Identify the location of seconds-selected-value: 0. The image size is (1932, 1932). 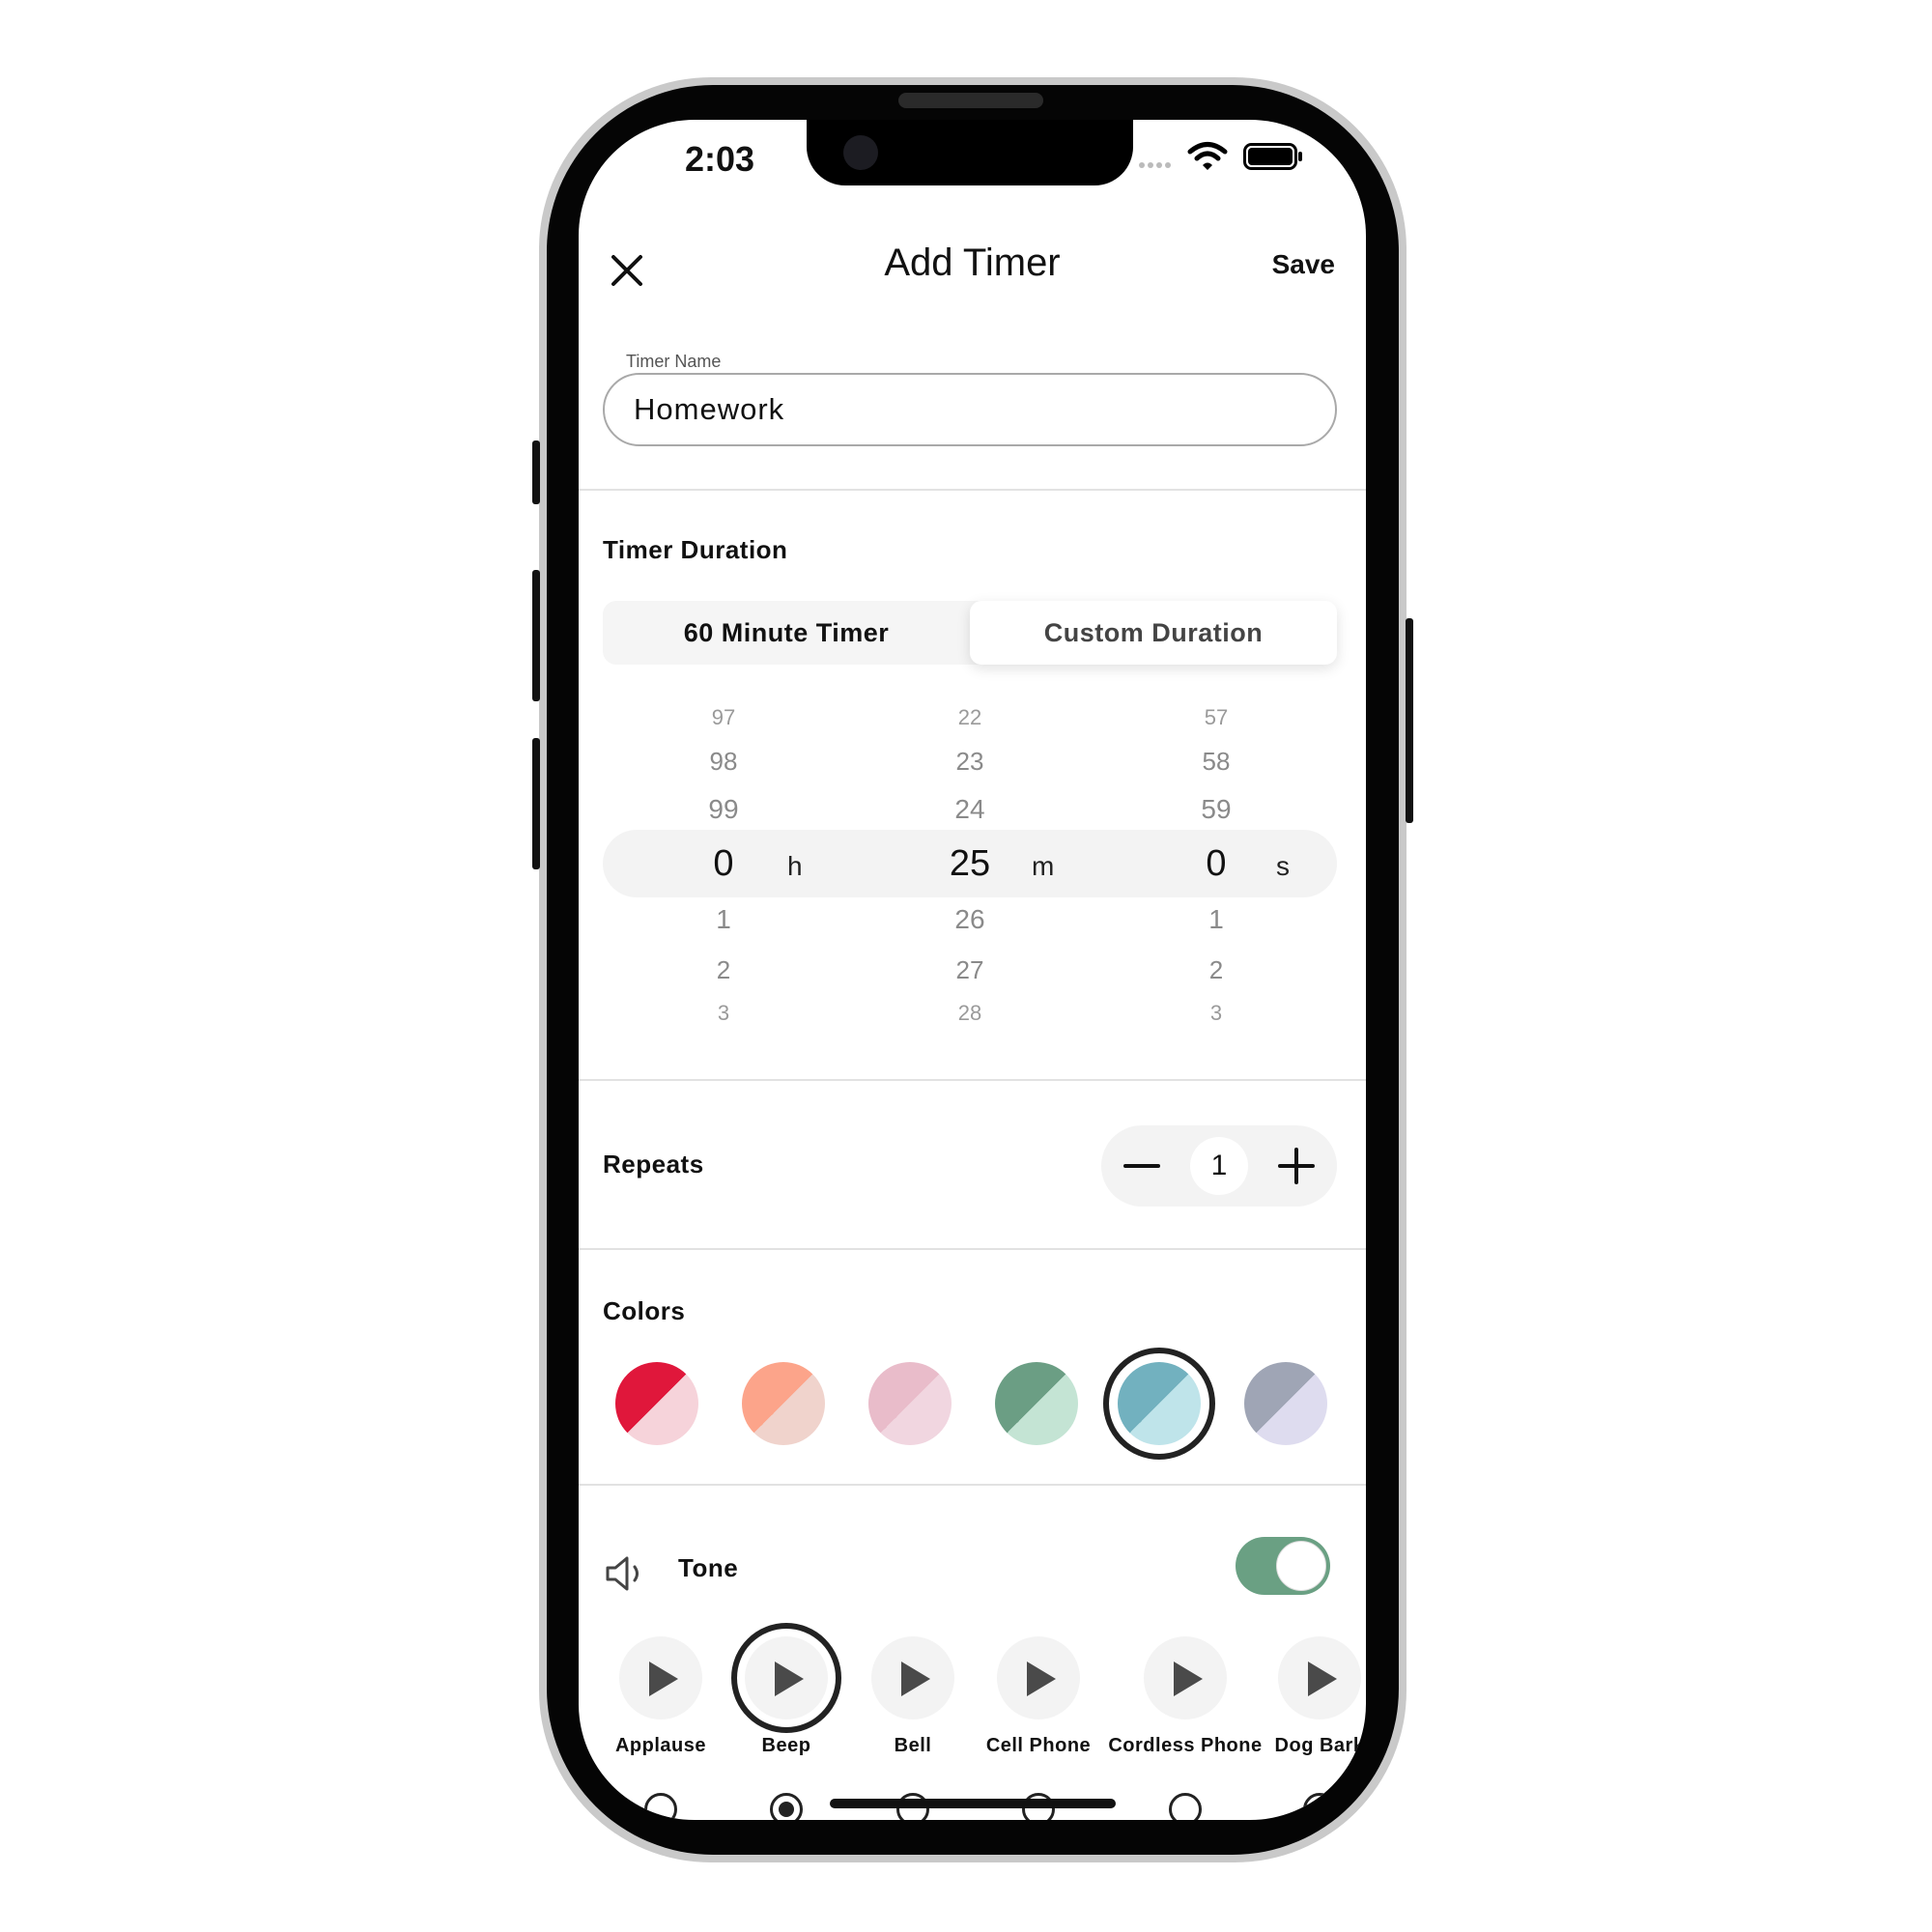
(1216, 863).